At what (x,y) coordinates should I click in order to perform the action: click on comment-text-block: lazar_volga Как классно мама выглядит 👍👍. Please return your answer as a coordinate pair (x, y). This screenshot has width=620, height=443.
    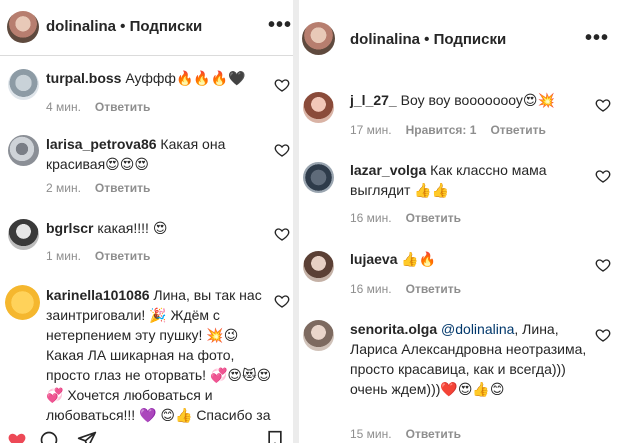
    Looking at the image, I should click on (472, 180).